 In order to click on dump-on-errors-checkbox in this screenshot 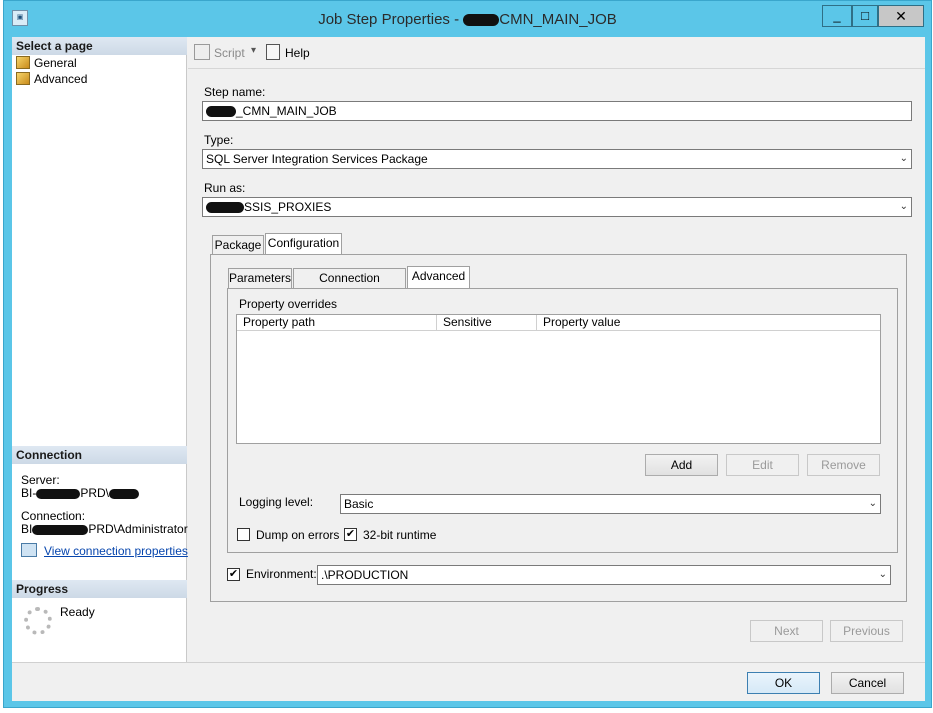, I will do `click(243, 534)`.